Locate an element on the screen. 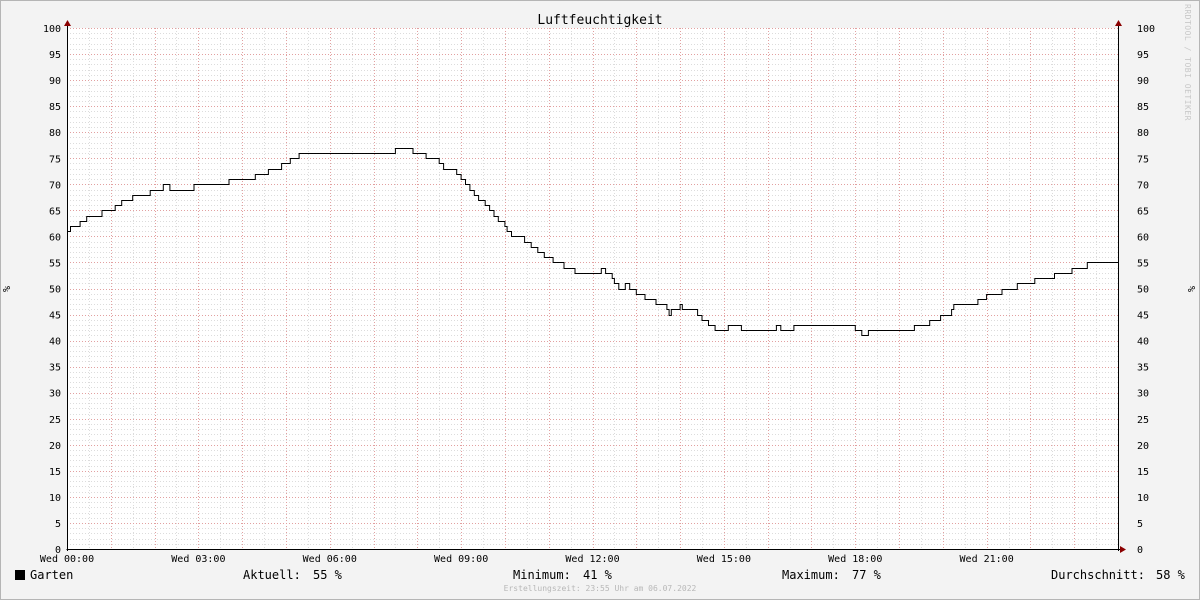  y-tick-label-right: 80 is located at coordinates (1143, 133).